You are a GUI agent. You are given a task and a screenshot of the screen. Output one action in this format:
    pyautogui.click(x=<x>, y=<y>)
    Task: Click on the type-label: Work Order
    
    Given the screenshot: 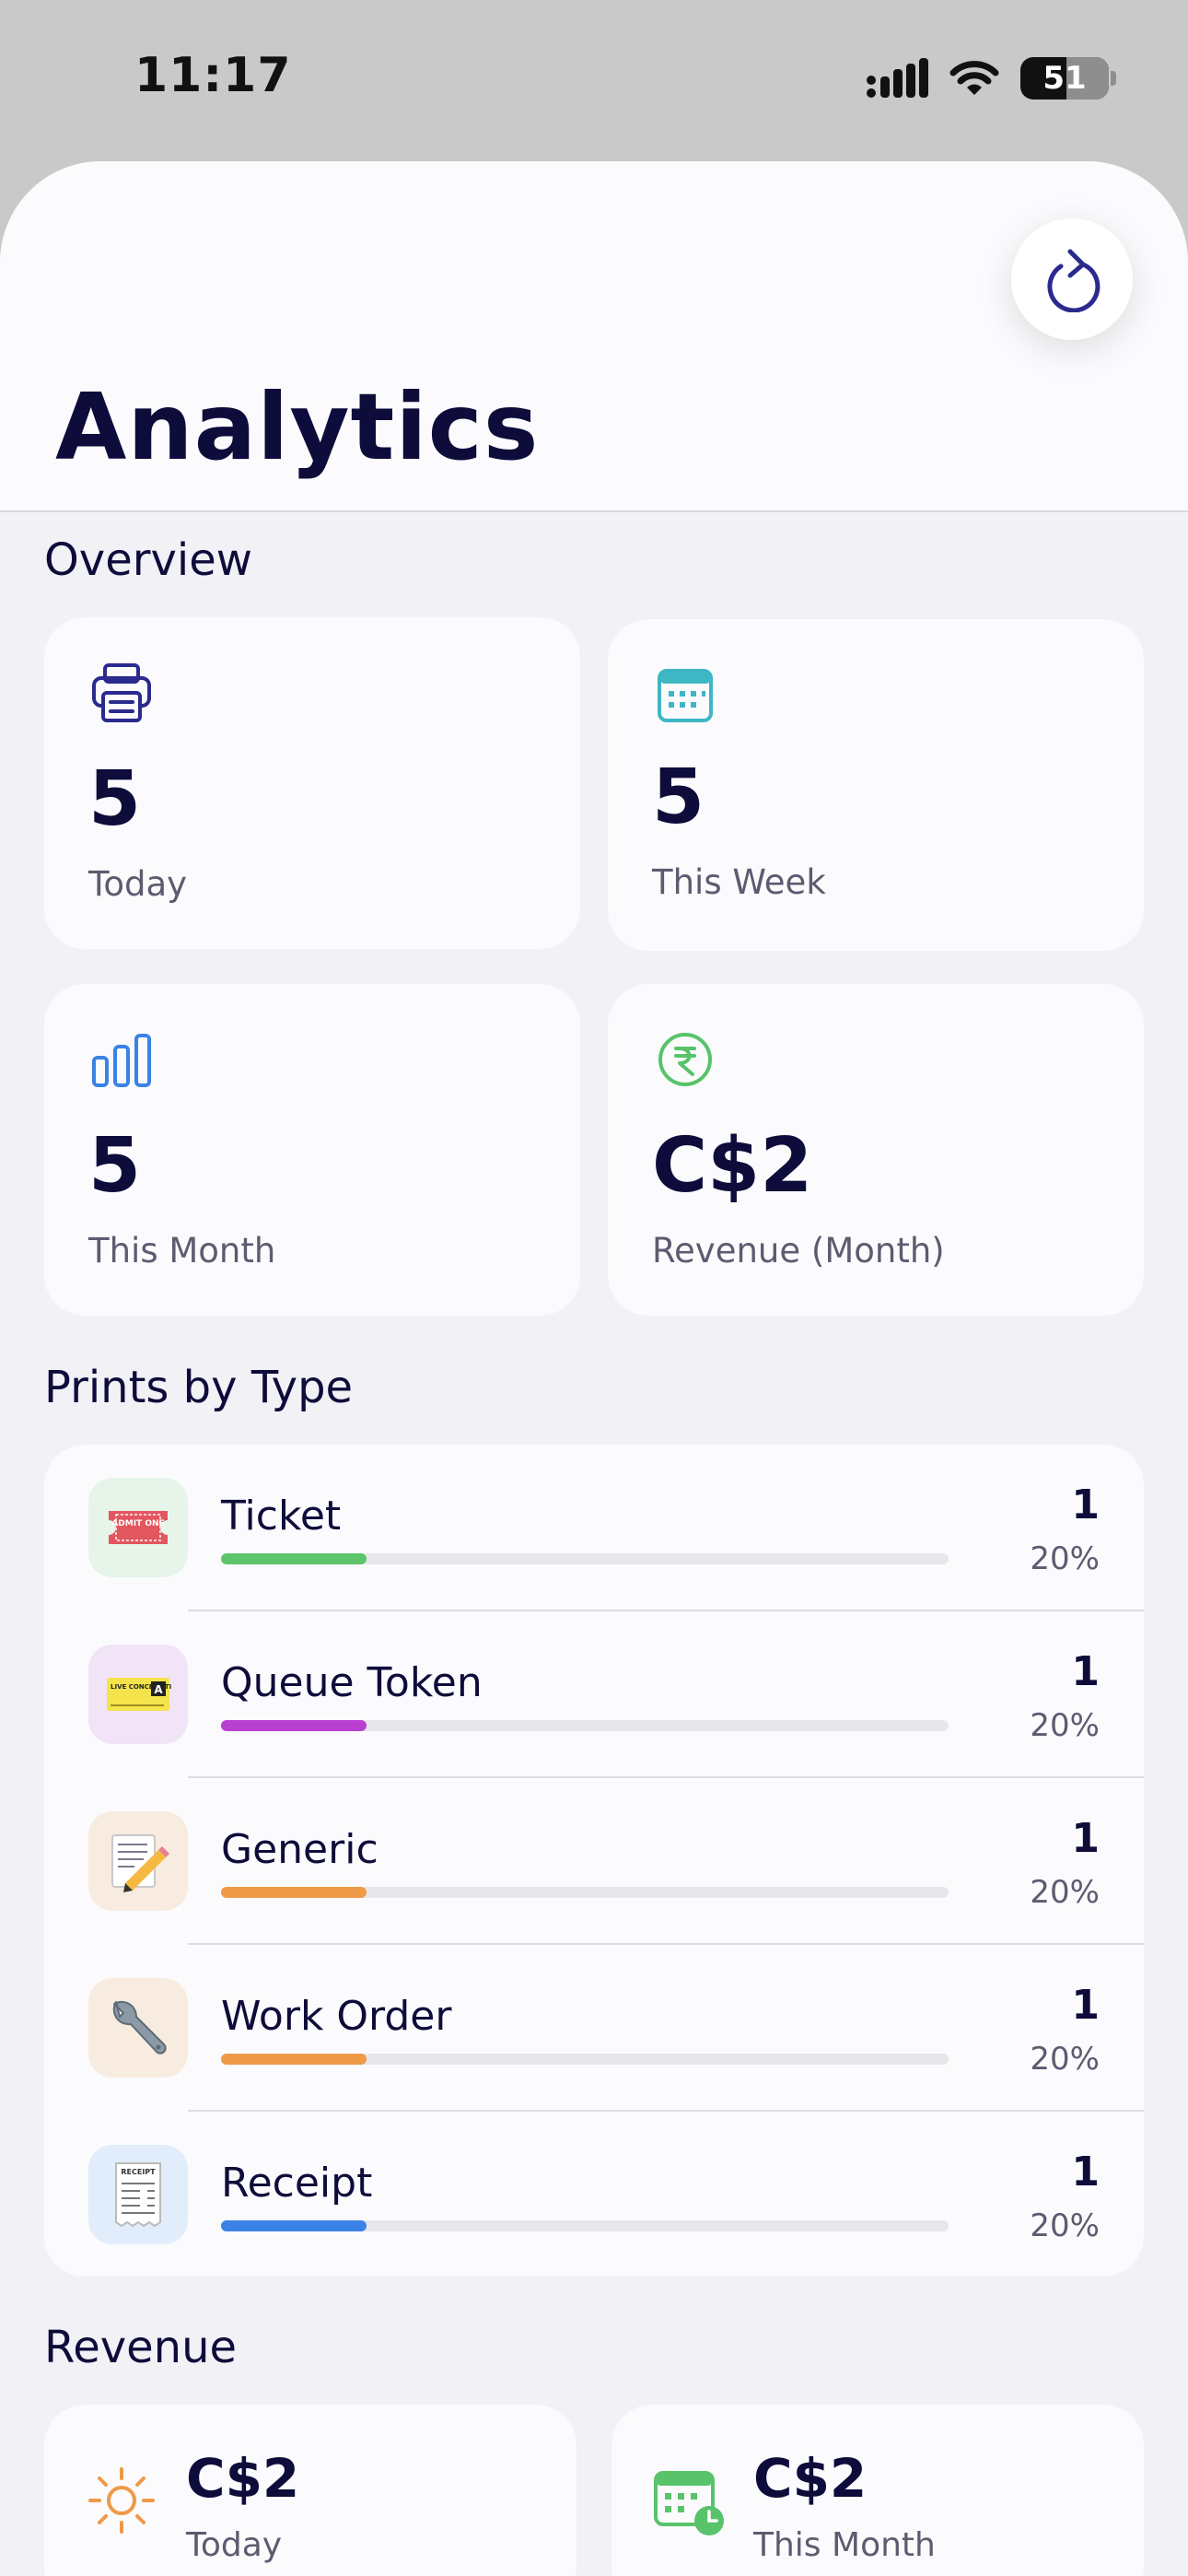 What is the action you would take?
    pyautogui.click(x=336, y=2016)
    